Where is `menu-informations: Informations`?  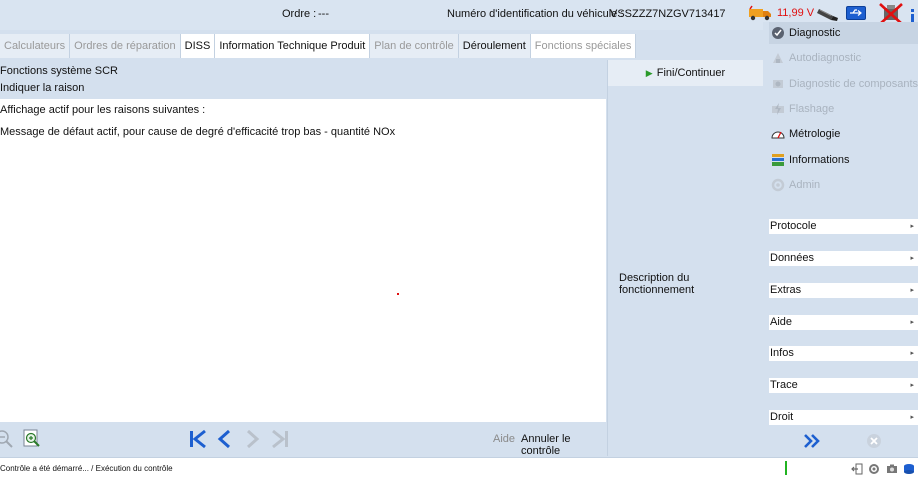 menu-informations: Informations is located at coordinates (843, 160).